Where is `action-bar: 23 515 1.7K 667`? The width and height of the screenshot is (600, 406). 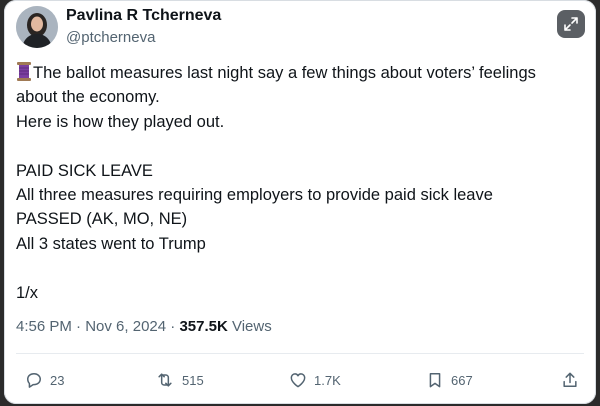 action-bar: 23 515 1.7K 667 is located at coordinates (300, 380).